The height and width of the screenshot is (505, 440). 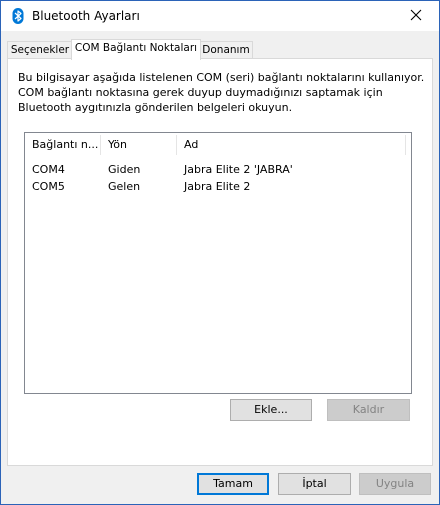 I want to click on list-item: COM5 Gelen Jabra Elite 2, so click(x=218, y=186).